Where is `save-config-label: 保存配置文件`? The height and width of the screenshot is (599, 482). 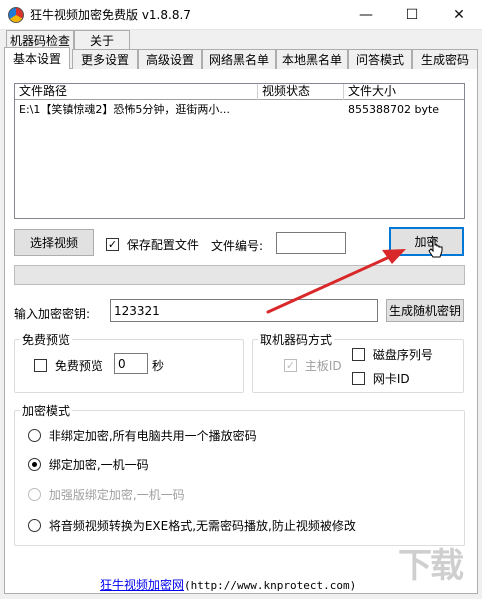
save-config-label: 保存配置文件 is located at coordinates (162, 245).